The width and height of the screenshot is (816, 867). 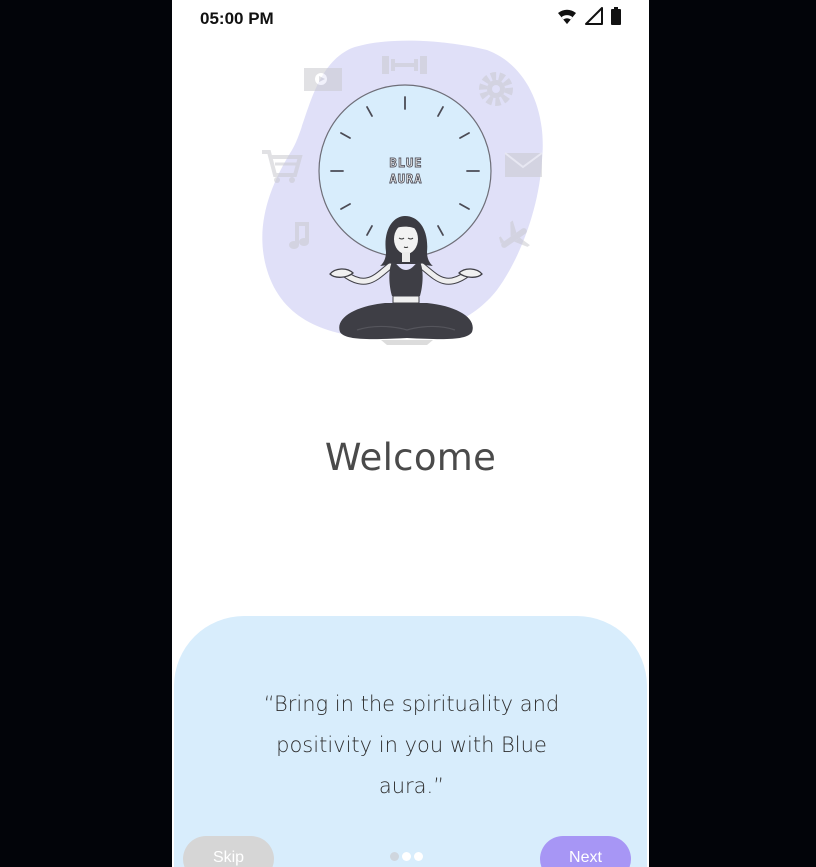 I want to click on page-indicator, so click(x=406, y=856).